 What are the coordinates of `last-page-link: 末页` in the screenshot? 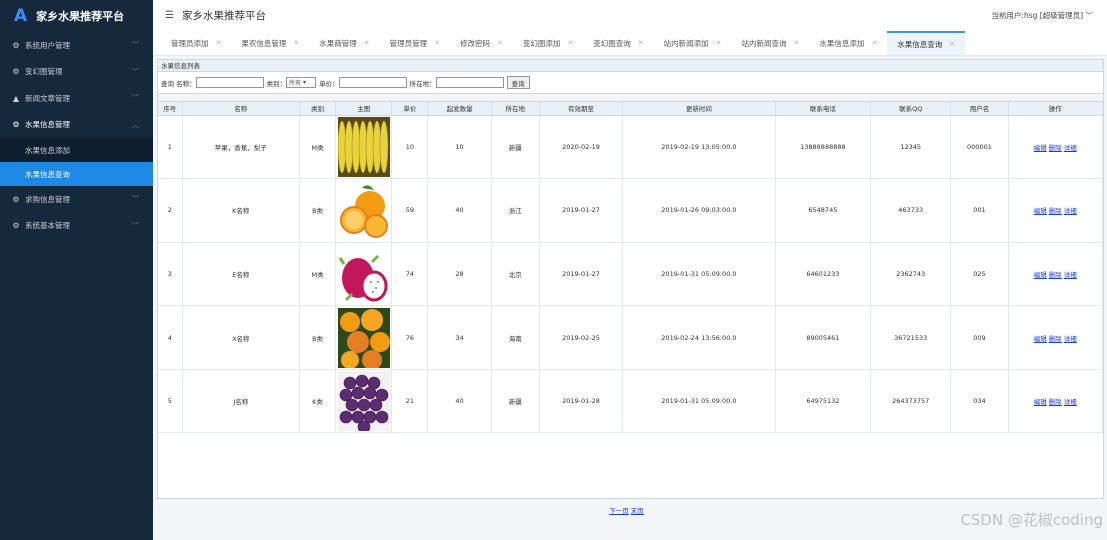 It's located at (637, 511).